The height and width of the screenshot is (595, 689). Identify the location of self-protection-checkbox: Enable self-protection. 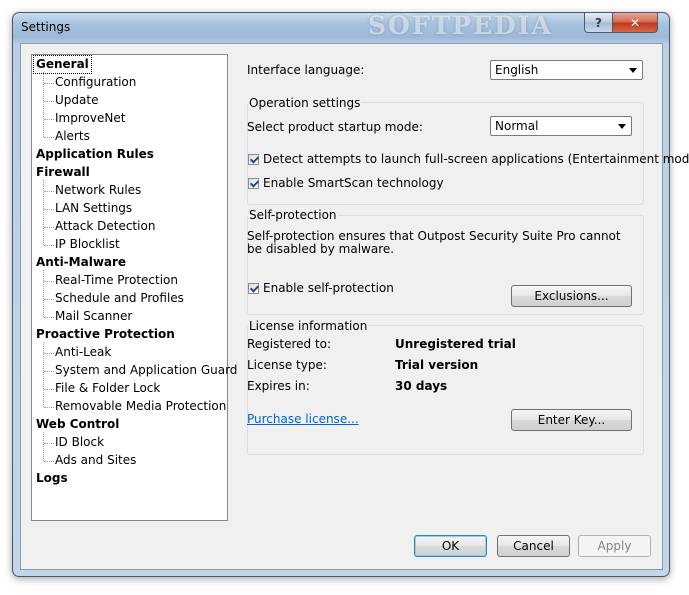
(321, 288).